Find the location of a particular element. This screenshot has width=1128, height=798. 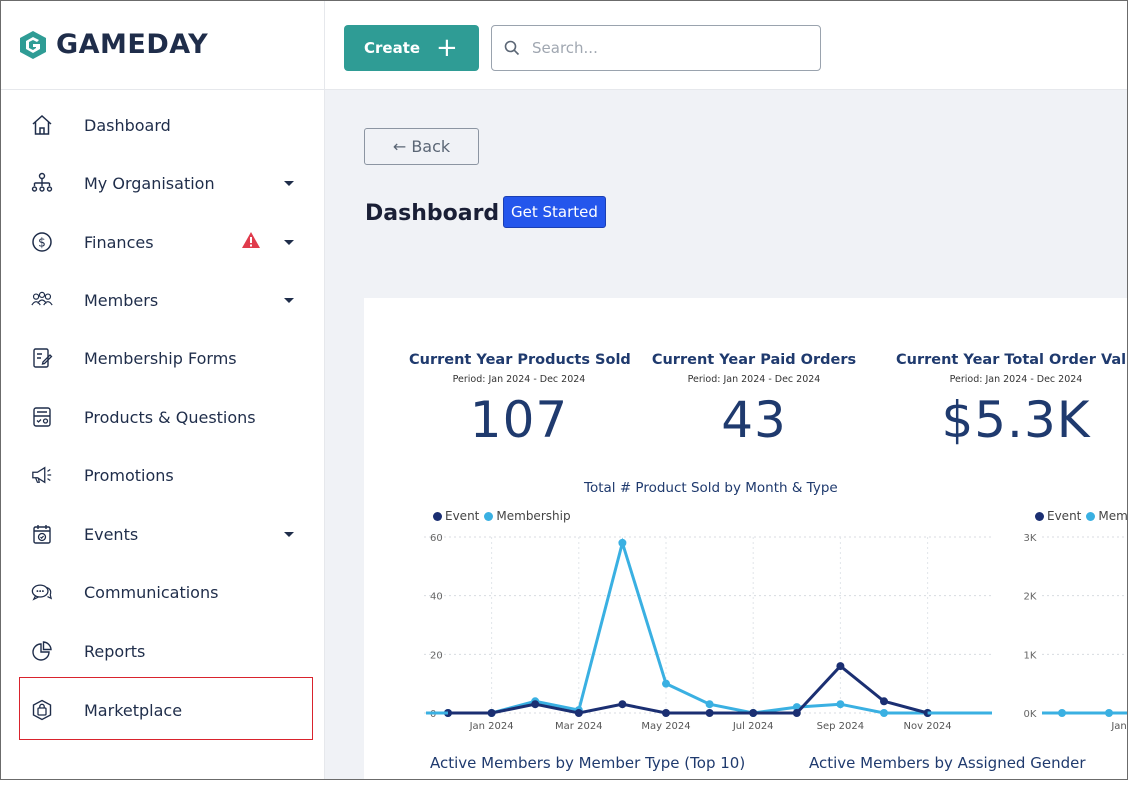

megaphone-icon is located at coordinates (42, 475).